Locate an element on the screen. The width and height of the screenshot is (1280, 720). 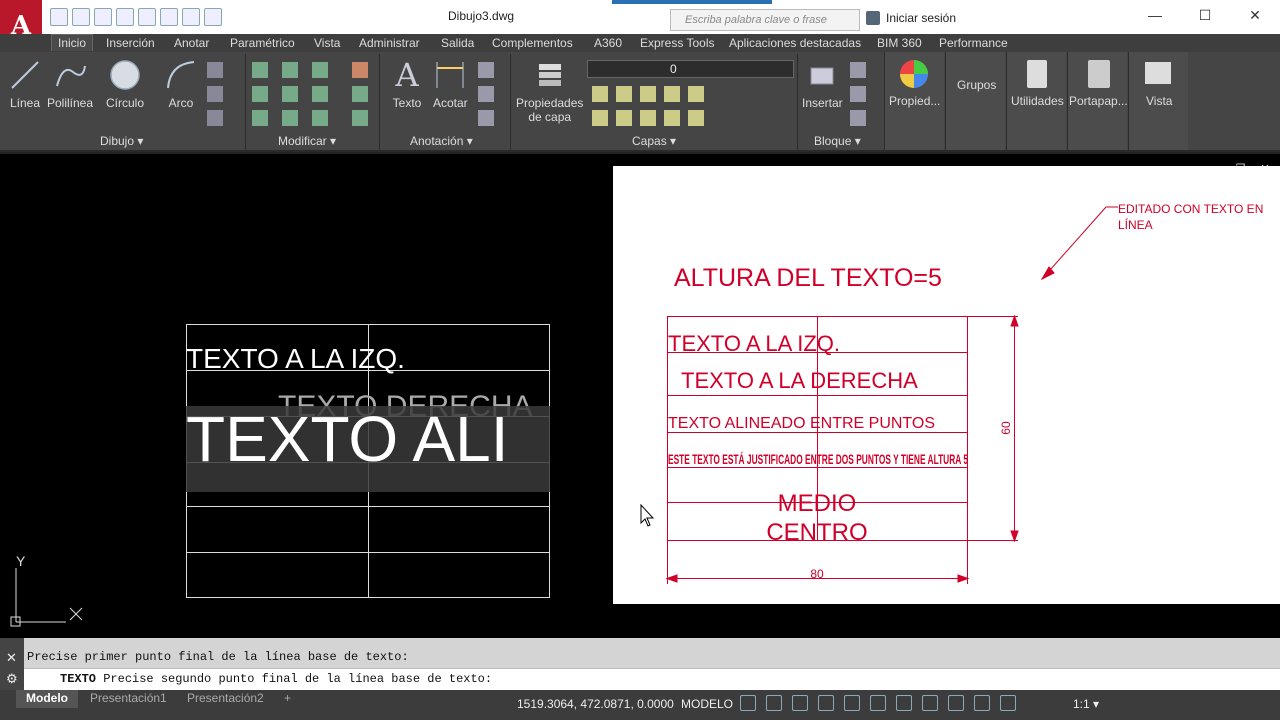
maximize-button: ☐ is located at coordinates (1205, 15).